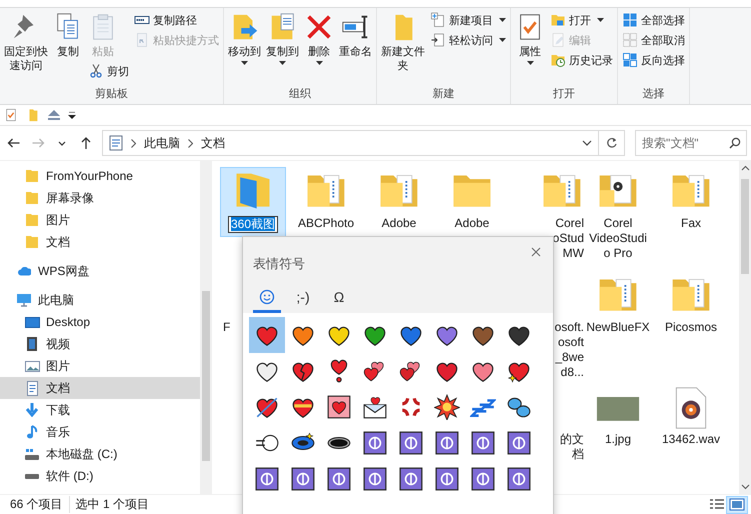 This screenshot has width=751, height=514. Describe the element at coordinates (100, 410) in the screenshot. I see `sidebar-item: 下载` at that location.